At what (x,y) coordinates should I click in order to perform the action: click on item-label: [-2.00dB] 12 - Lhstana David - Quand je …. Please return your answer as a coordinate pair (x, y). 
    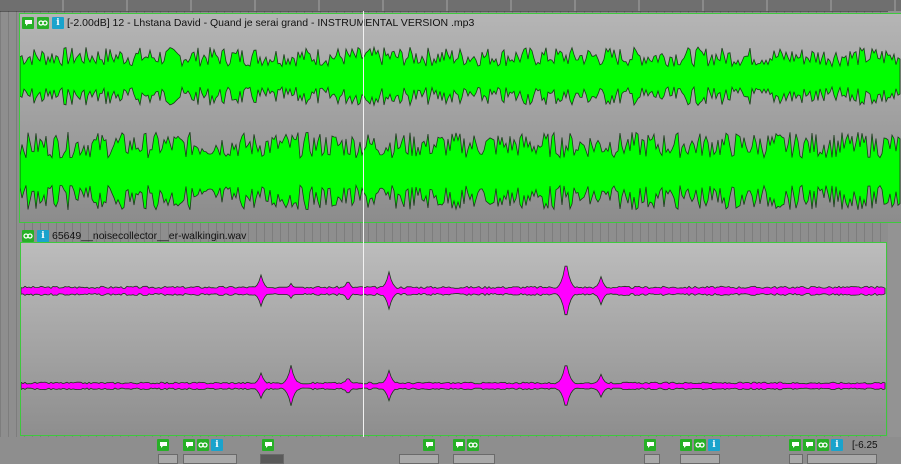
    Looking at the image, I should click on (271, 22).